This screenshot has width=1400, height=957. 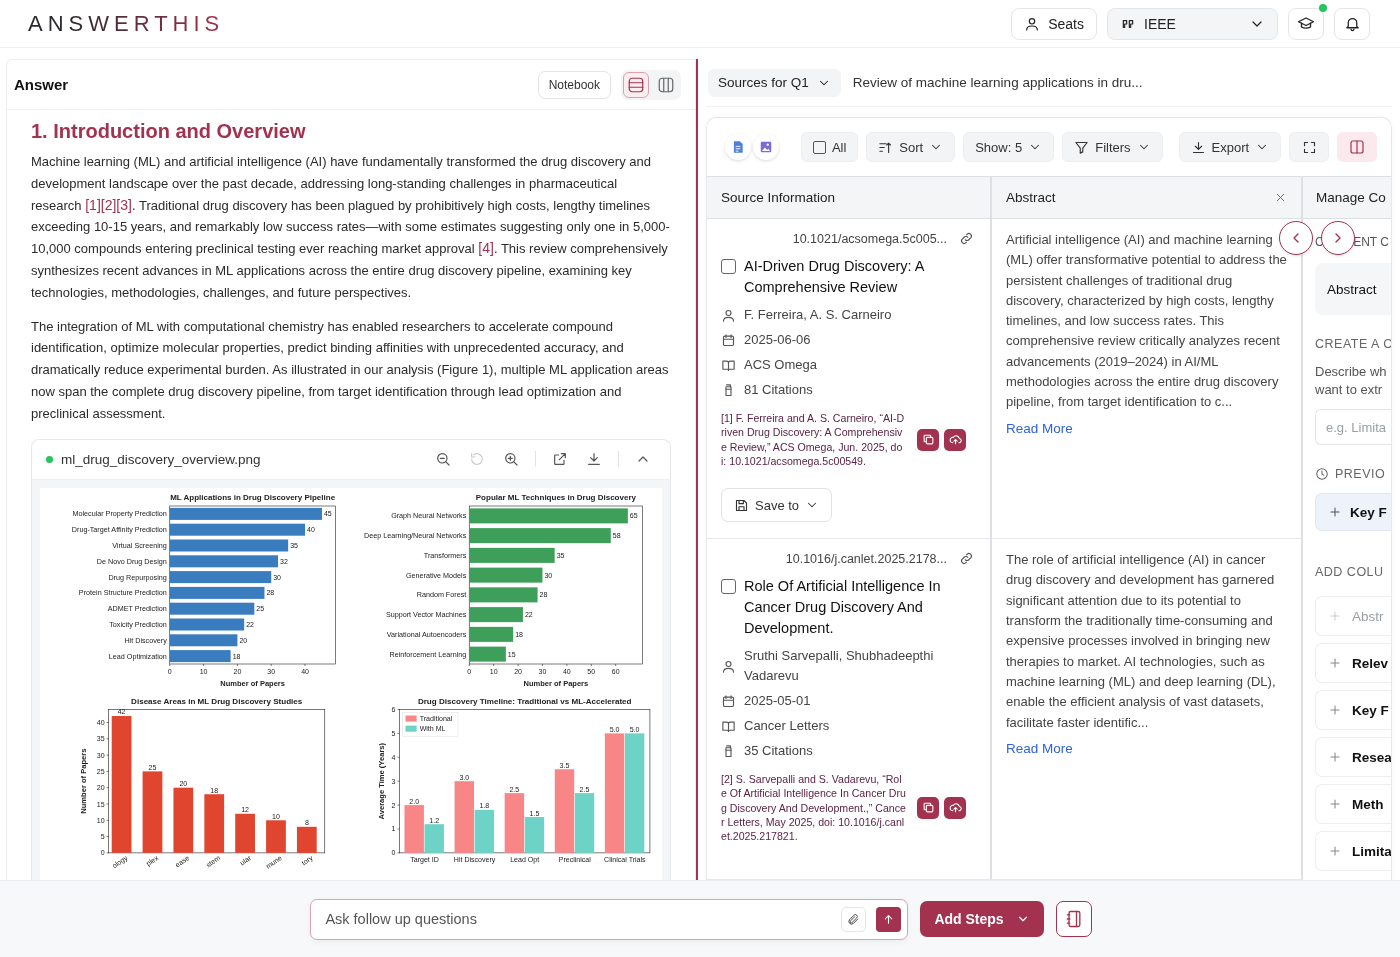 I want to click on paragraph: Machine learning (ML) and artificial intelligence (AI) have fundamentally transformed the drug discovery and development landscape over the past decade, addressing long-standing challenges in pharmaceutical research [1][2][3]. Traditional drug discovery has been plagued by prohibitively high costs, lengthy timelines exceeding 10-15 years, and remarkably low success rates—with some estimates suggesting only one in 5,000-10,000 compounds entering preclinical testing ever reaching market approval [4]. This review comprehensively synthesizes recent advances in ML applications across the entire drug discovery pipeline, examining key technologies, methodologies, challenges, and future perspectives., so click(x=351, y=227).